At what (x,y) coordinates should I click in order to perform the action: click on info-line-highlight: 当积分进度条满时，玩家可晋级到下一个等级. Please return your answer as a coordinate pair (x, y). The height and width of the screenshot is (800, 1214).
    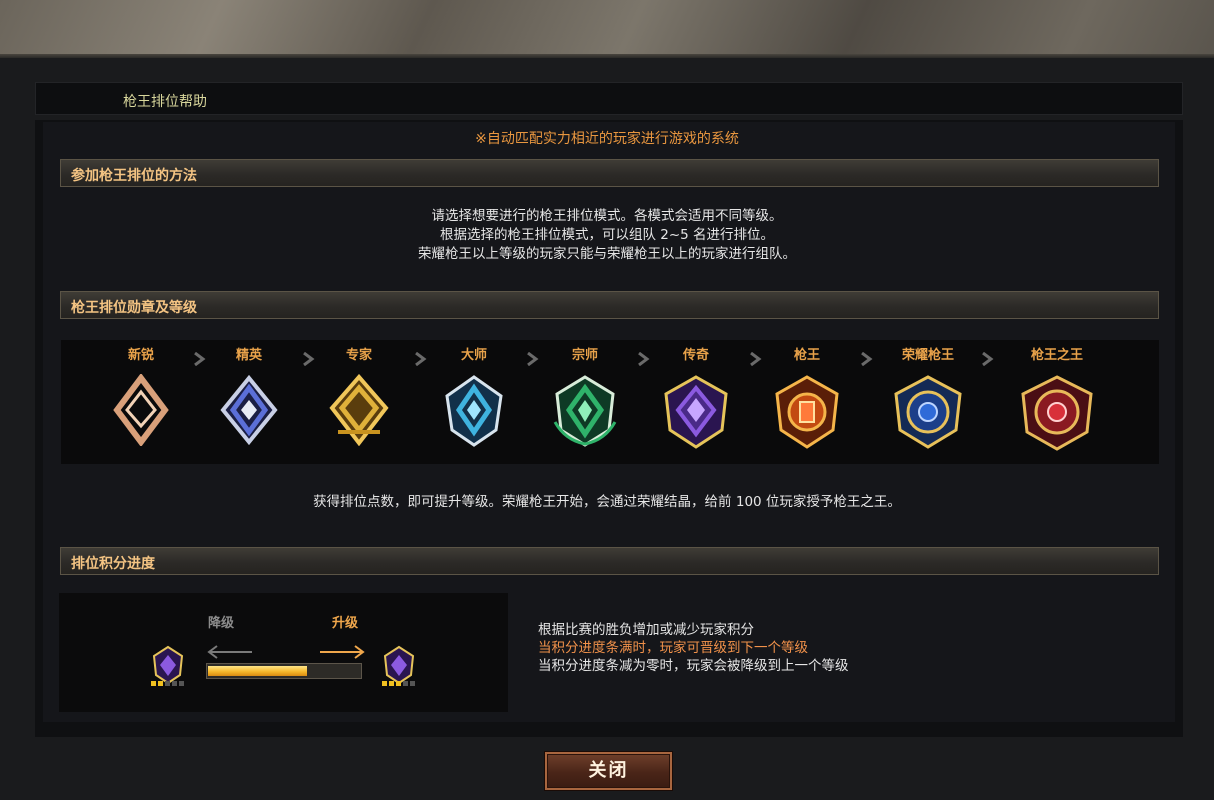
    Looking at the image, I should click on (673, 648).